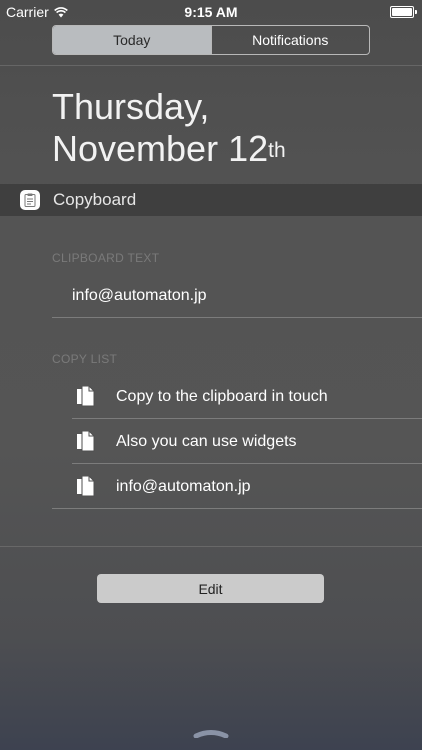 This screenshot has height=750, width=422. What do you see at coordinates (85, 359) in the screenshot?
I see `copy-list-section-label: COPY LIST` at bounding box center [85, 359].